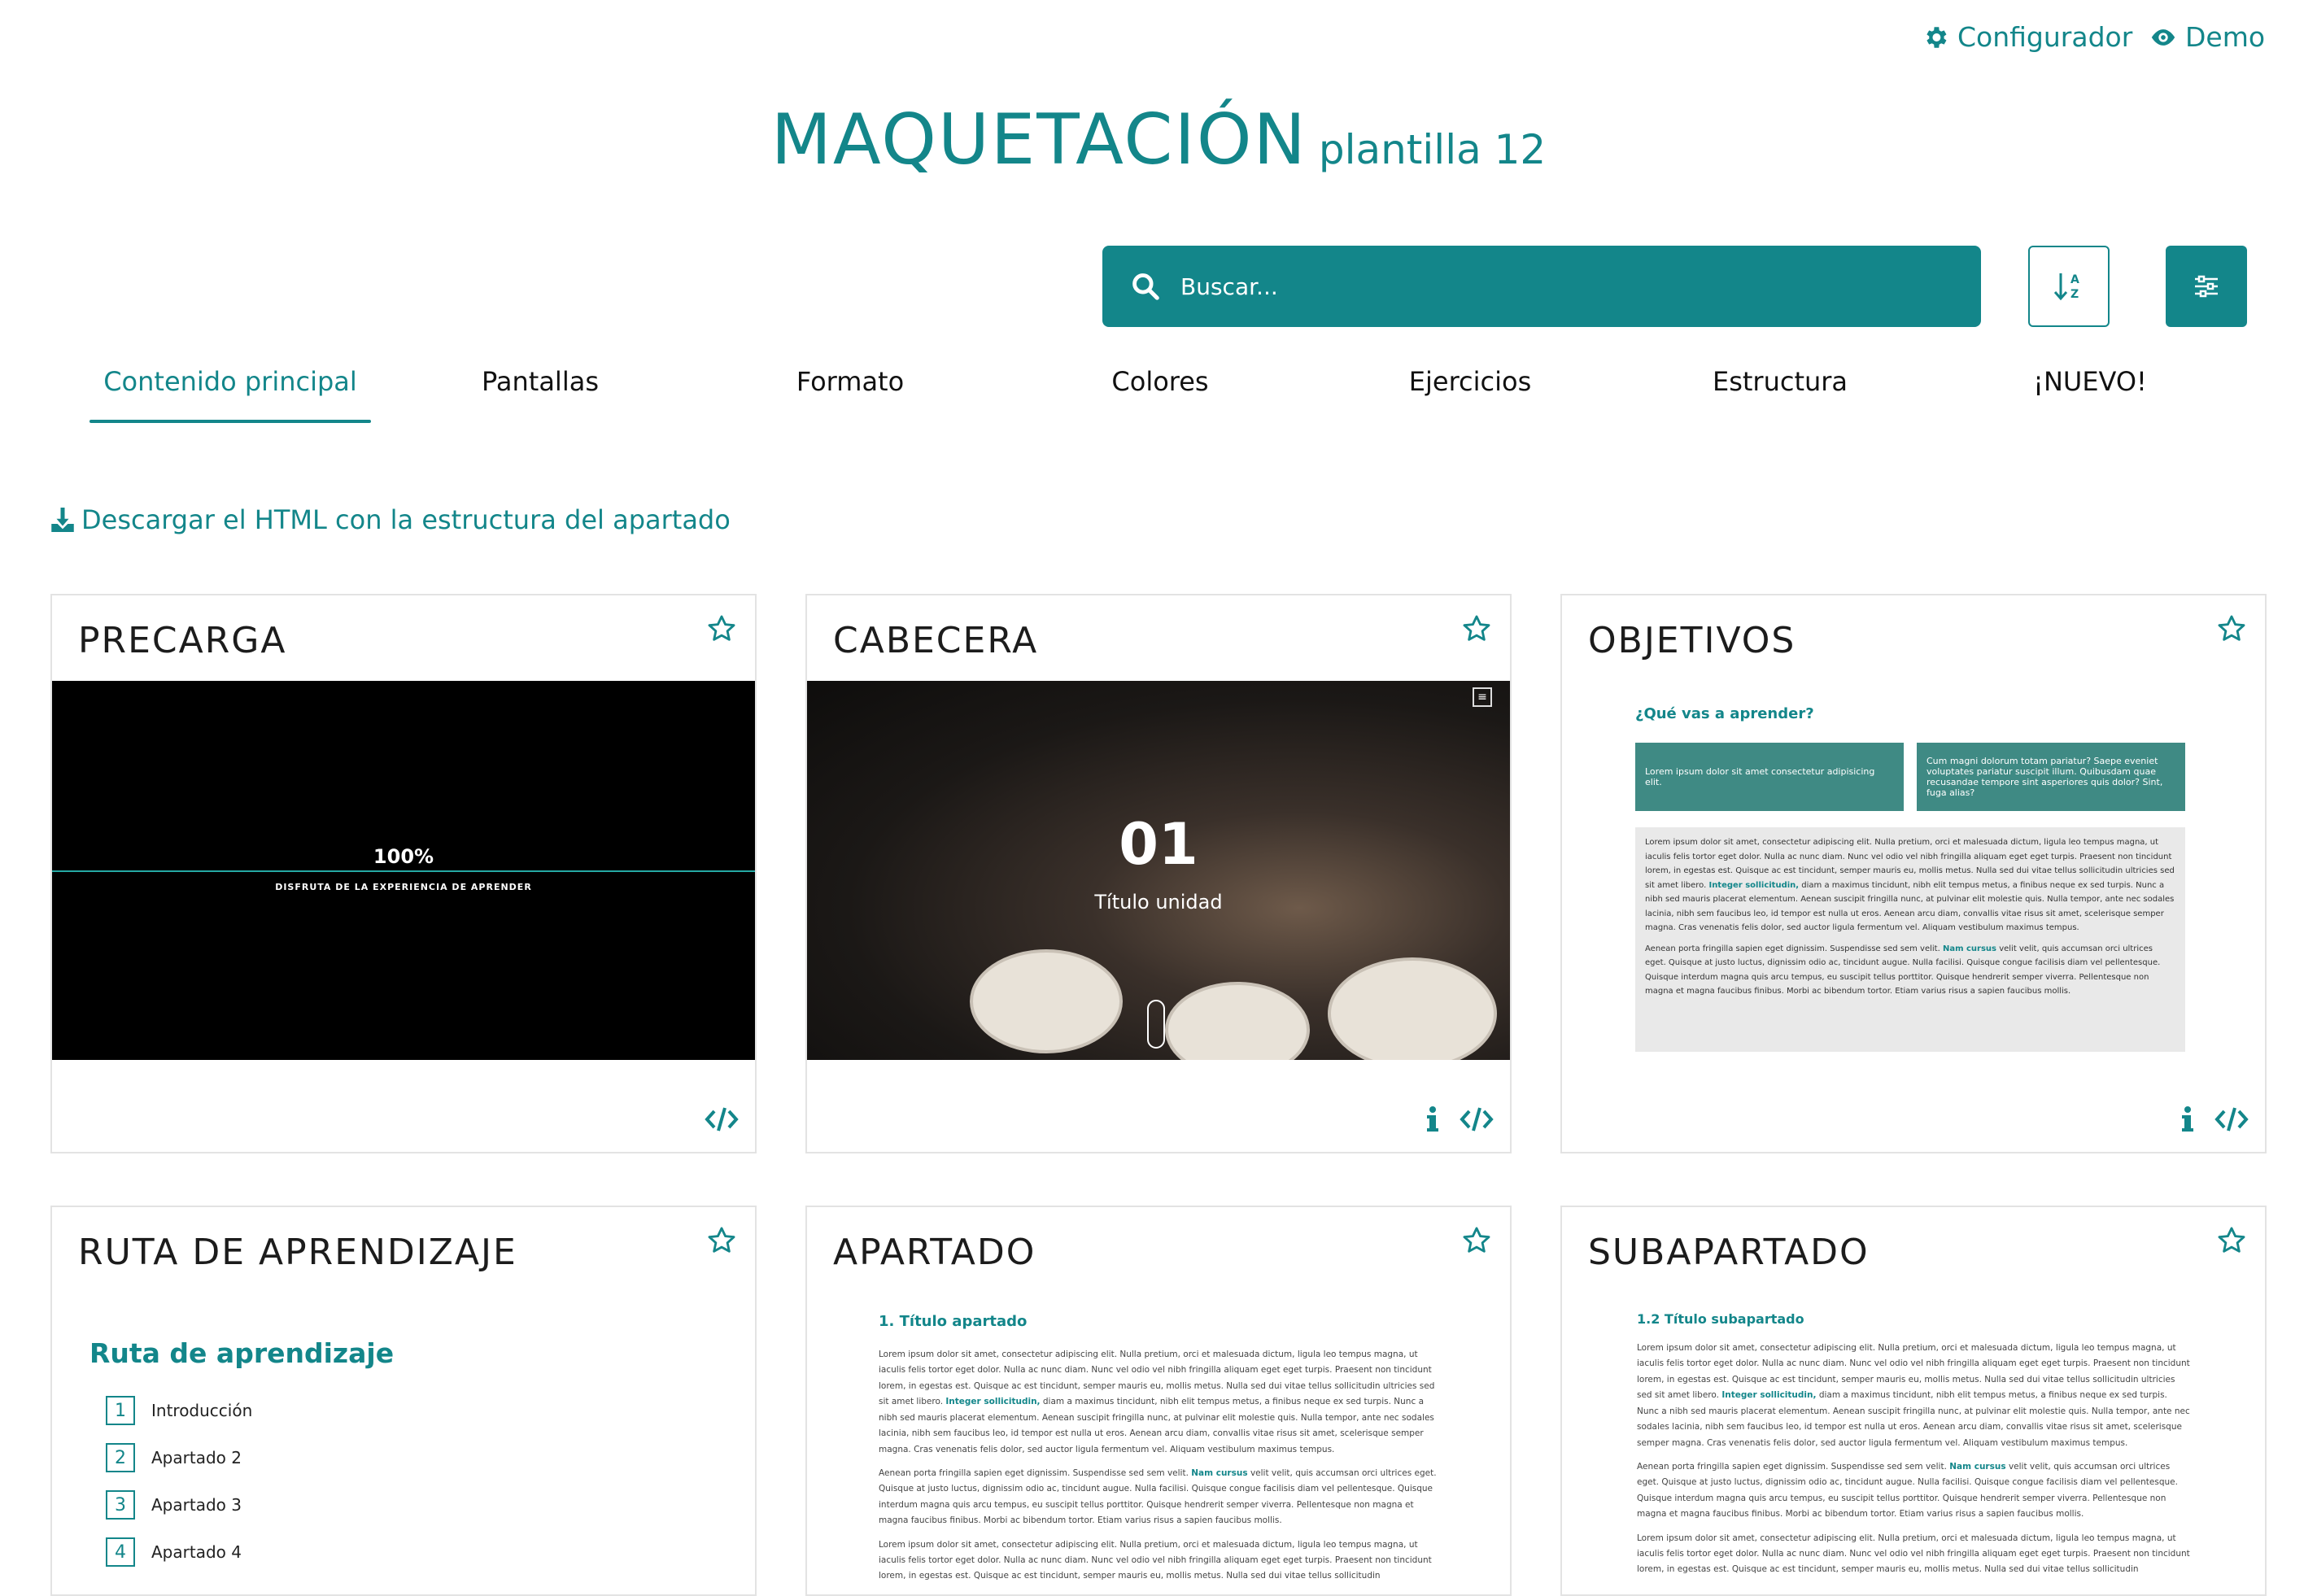  Describe the element at coordinates (120, 1505) in the screenshot. I see `list-item-number: 3` at that location.